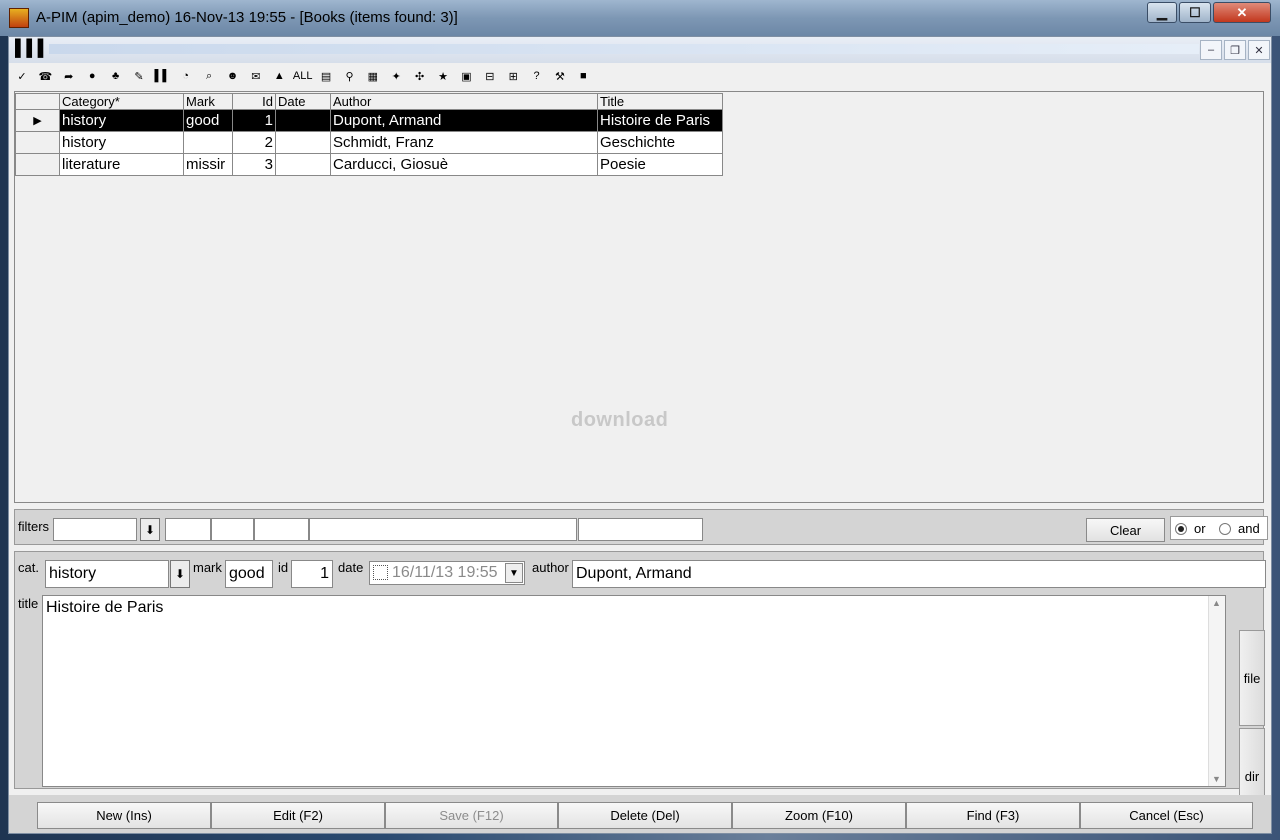 This screenshot has width=1280, height=840. Describe the element at coordinates (249, 574) in the screenshot. I see `mark-input: good` at that location.